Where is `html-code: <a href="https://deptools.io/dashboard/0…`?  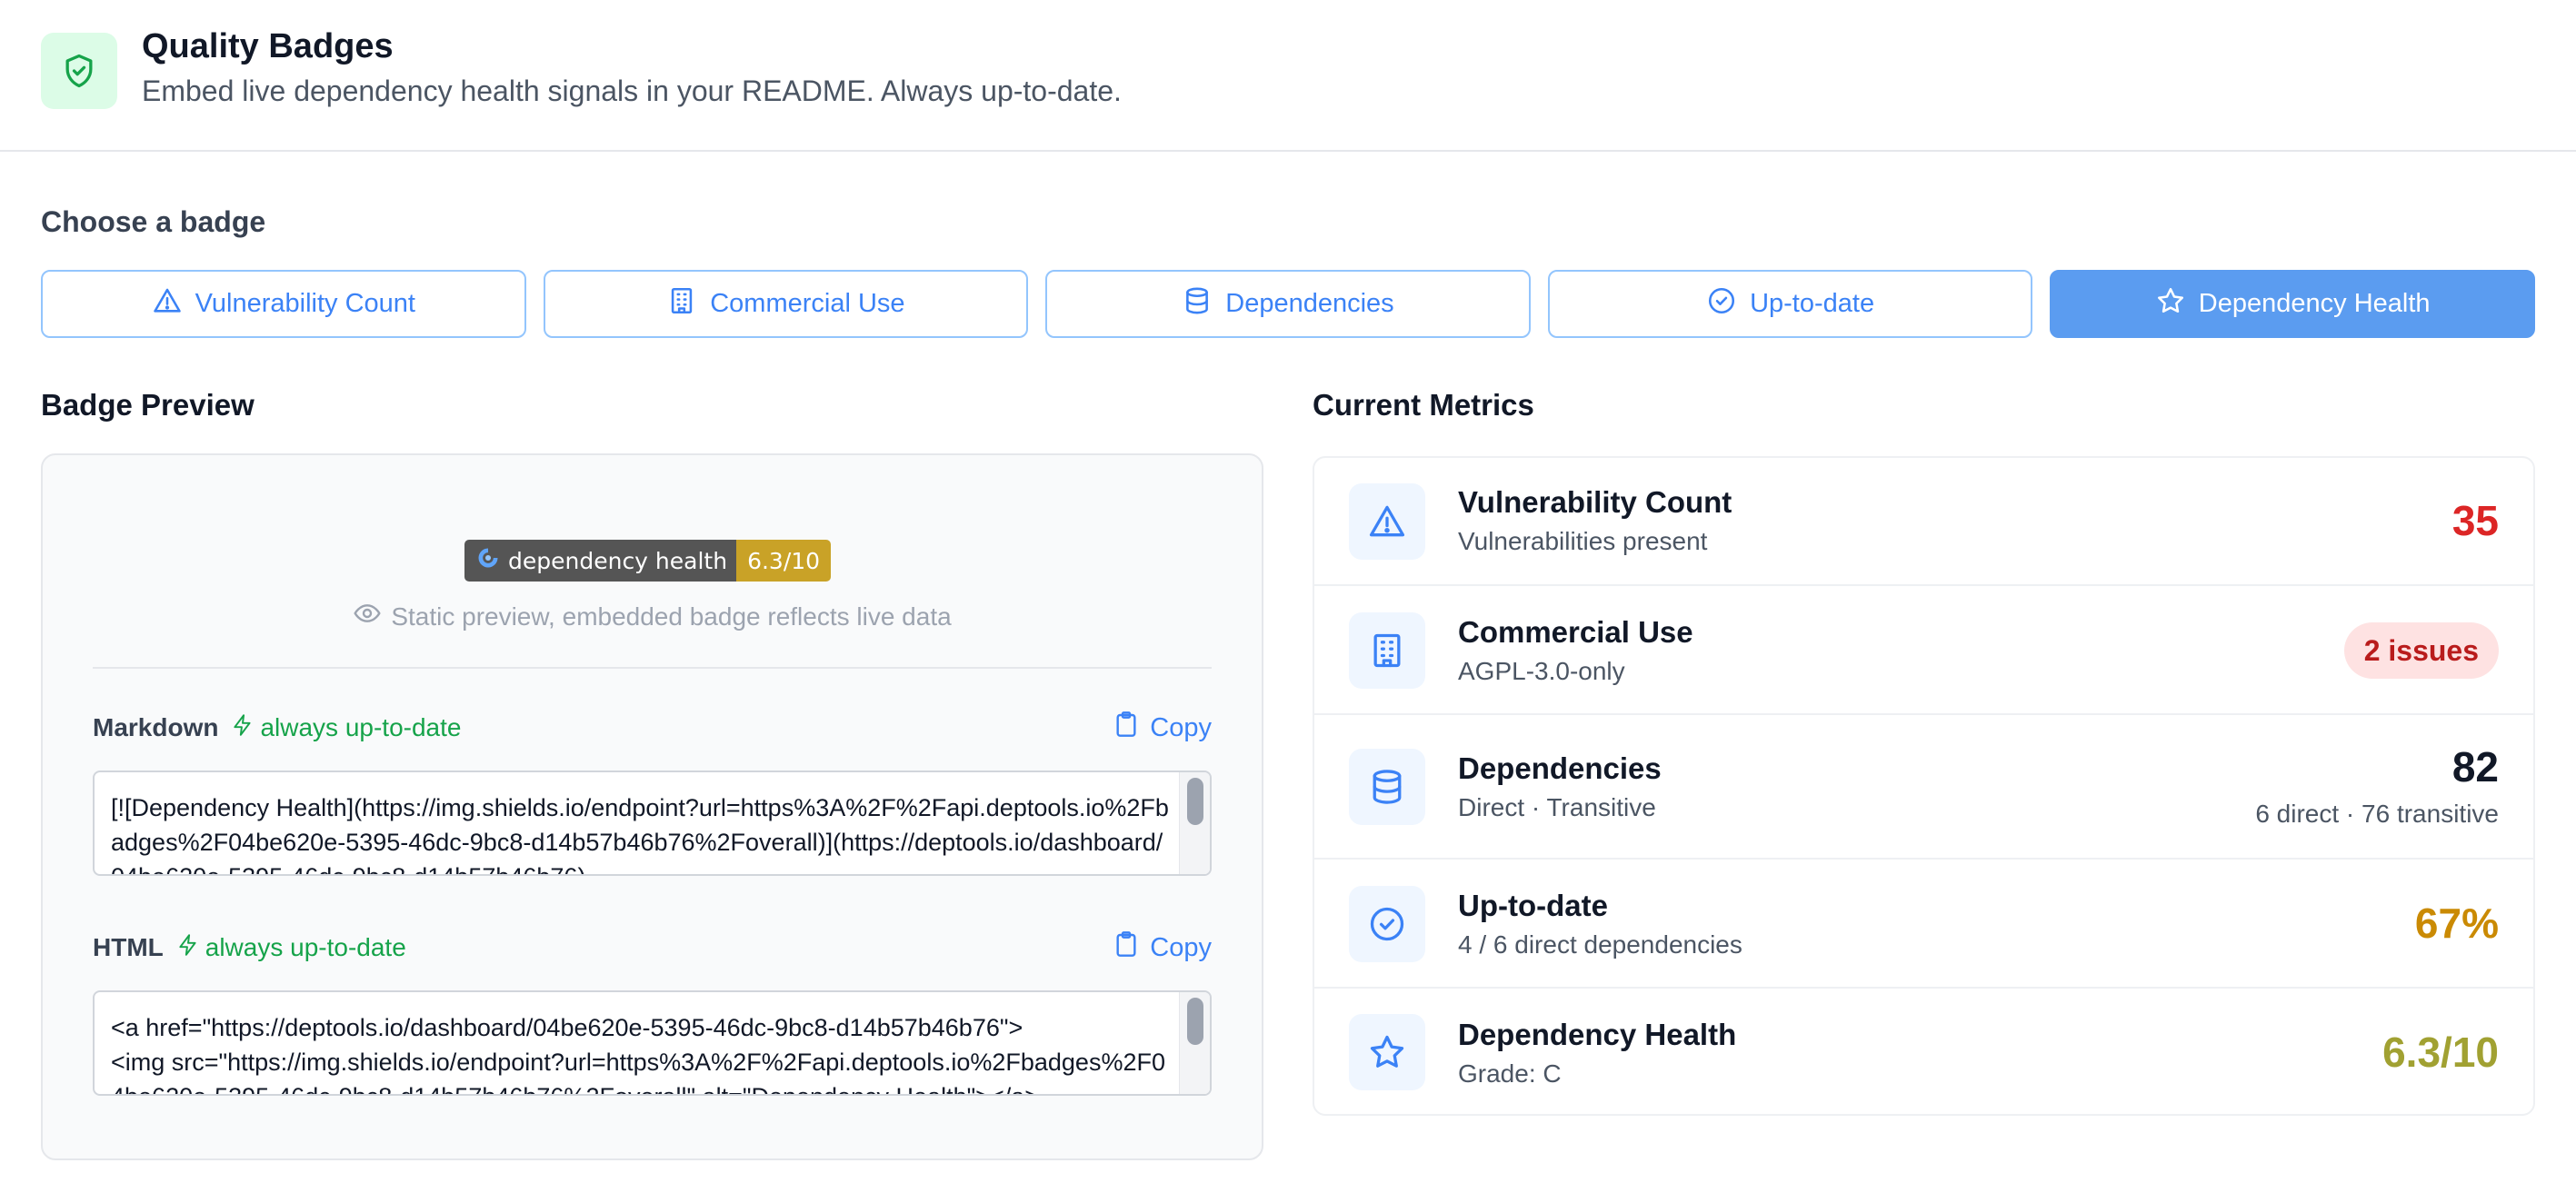 html-code: <a href="https://deptools.io/dashboard/0… is located at coordinates (640, 1052).